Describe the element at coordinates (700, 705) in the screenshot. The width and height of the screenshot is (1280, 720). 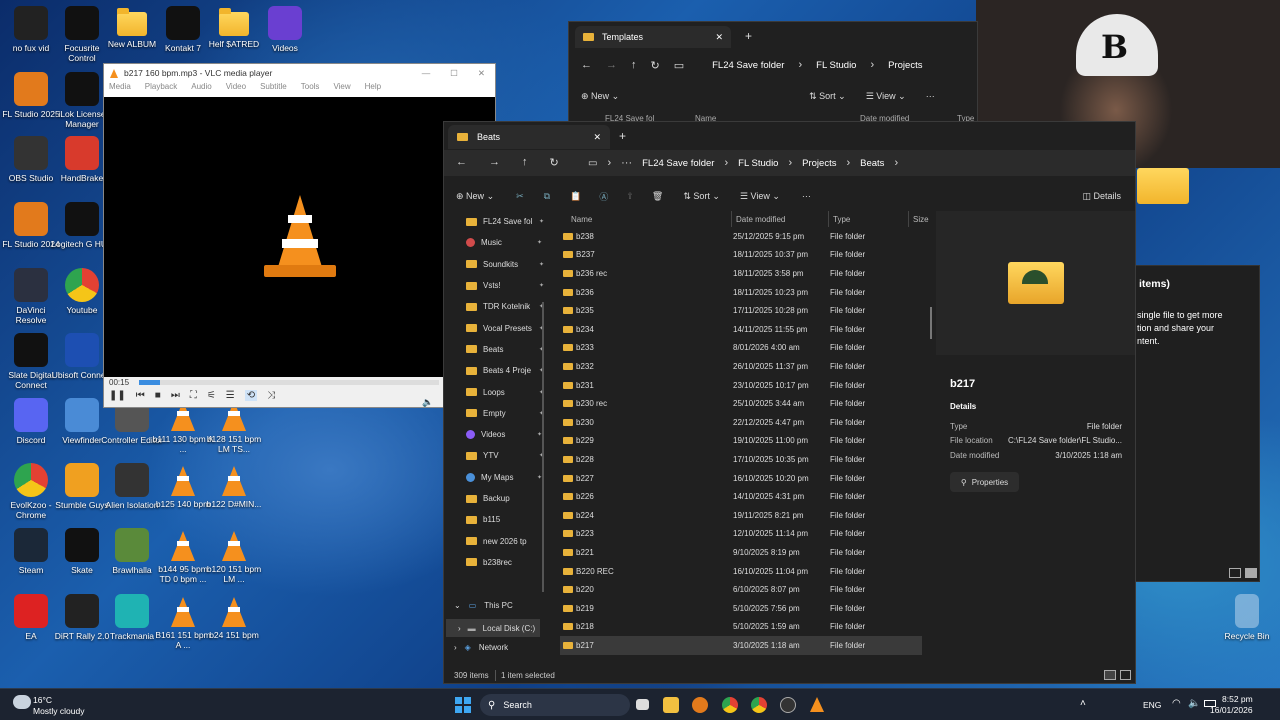
I see `fl-studio-icon` at that location.